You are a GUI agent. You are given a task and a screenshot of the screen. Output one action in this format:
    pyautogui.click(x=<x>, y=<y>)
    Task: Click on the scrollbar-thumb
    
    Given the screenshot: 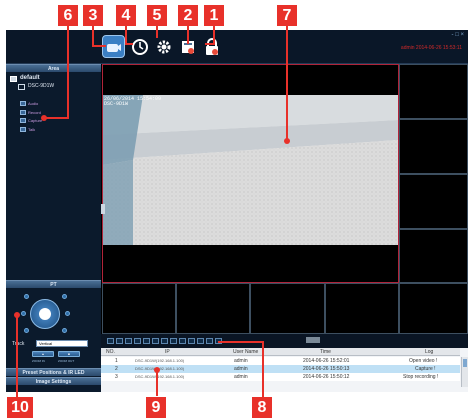 What is the action you would take?
    pyautogui.click(x=465, y=363)
    